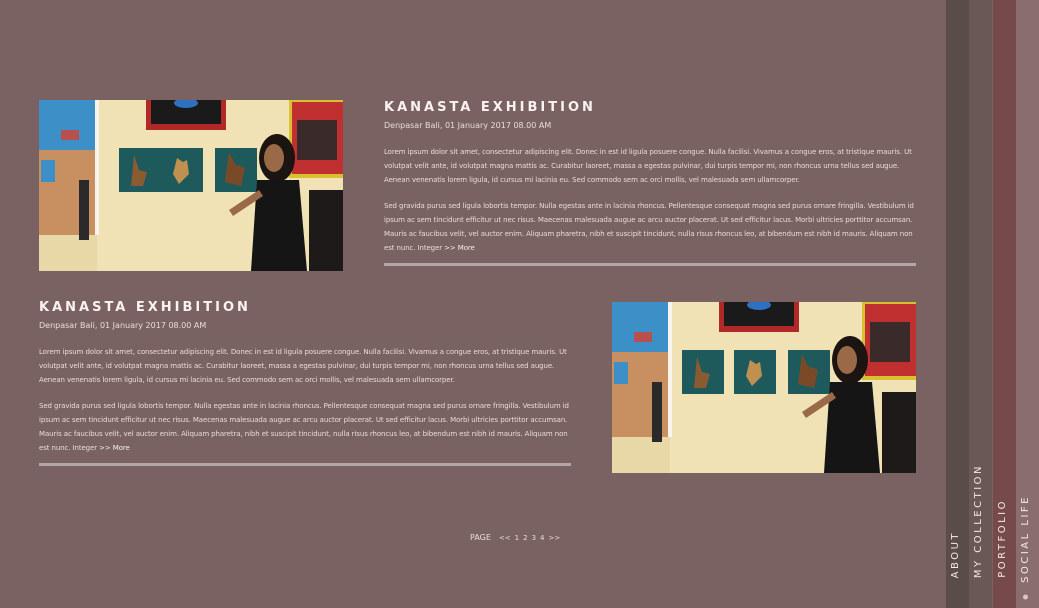  I want to click on nav-social-life-label: SOCIAL LIFE, so click(1025, 547).